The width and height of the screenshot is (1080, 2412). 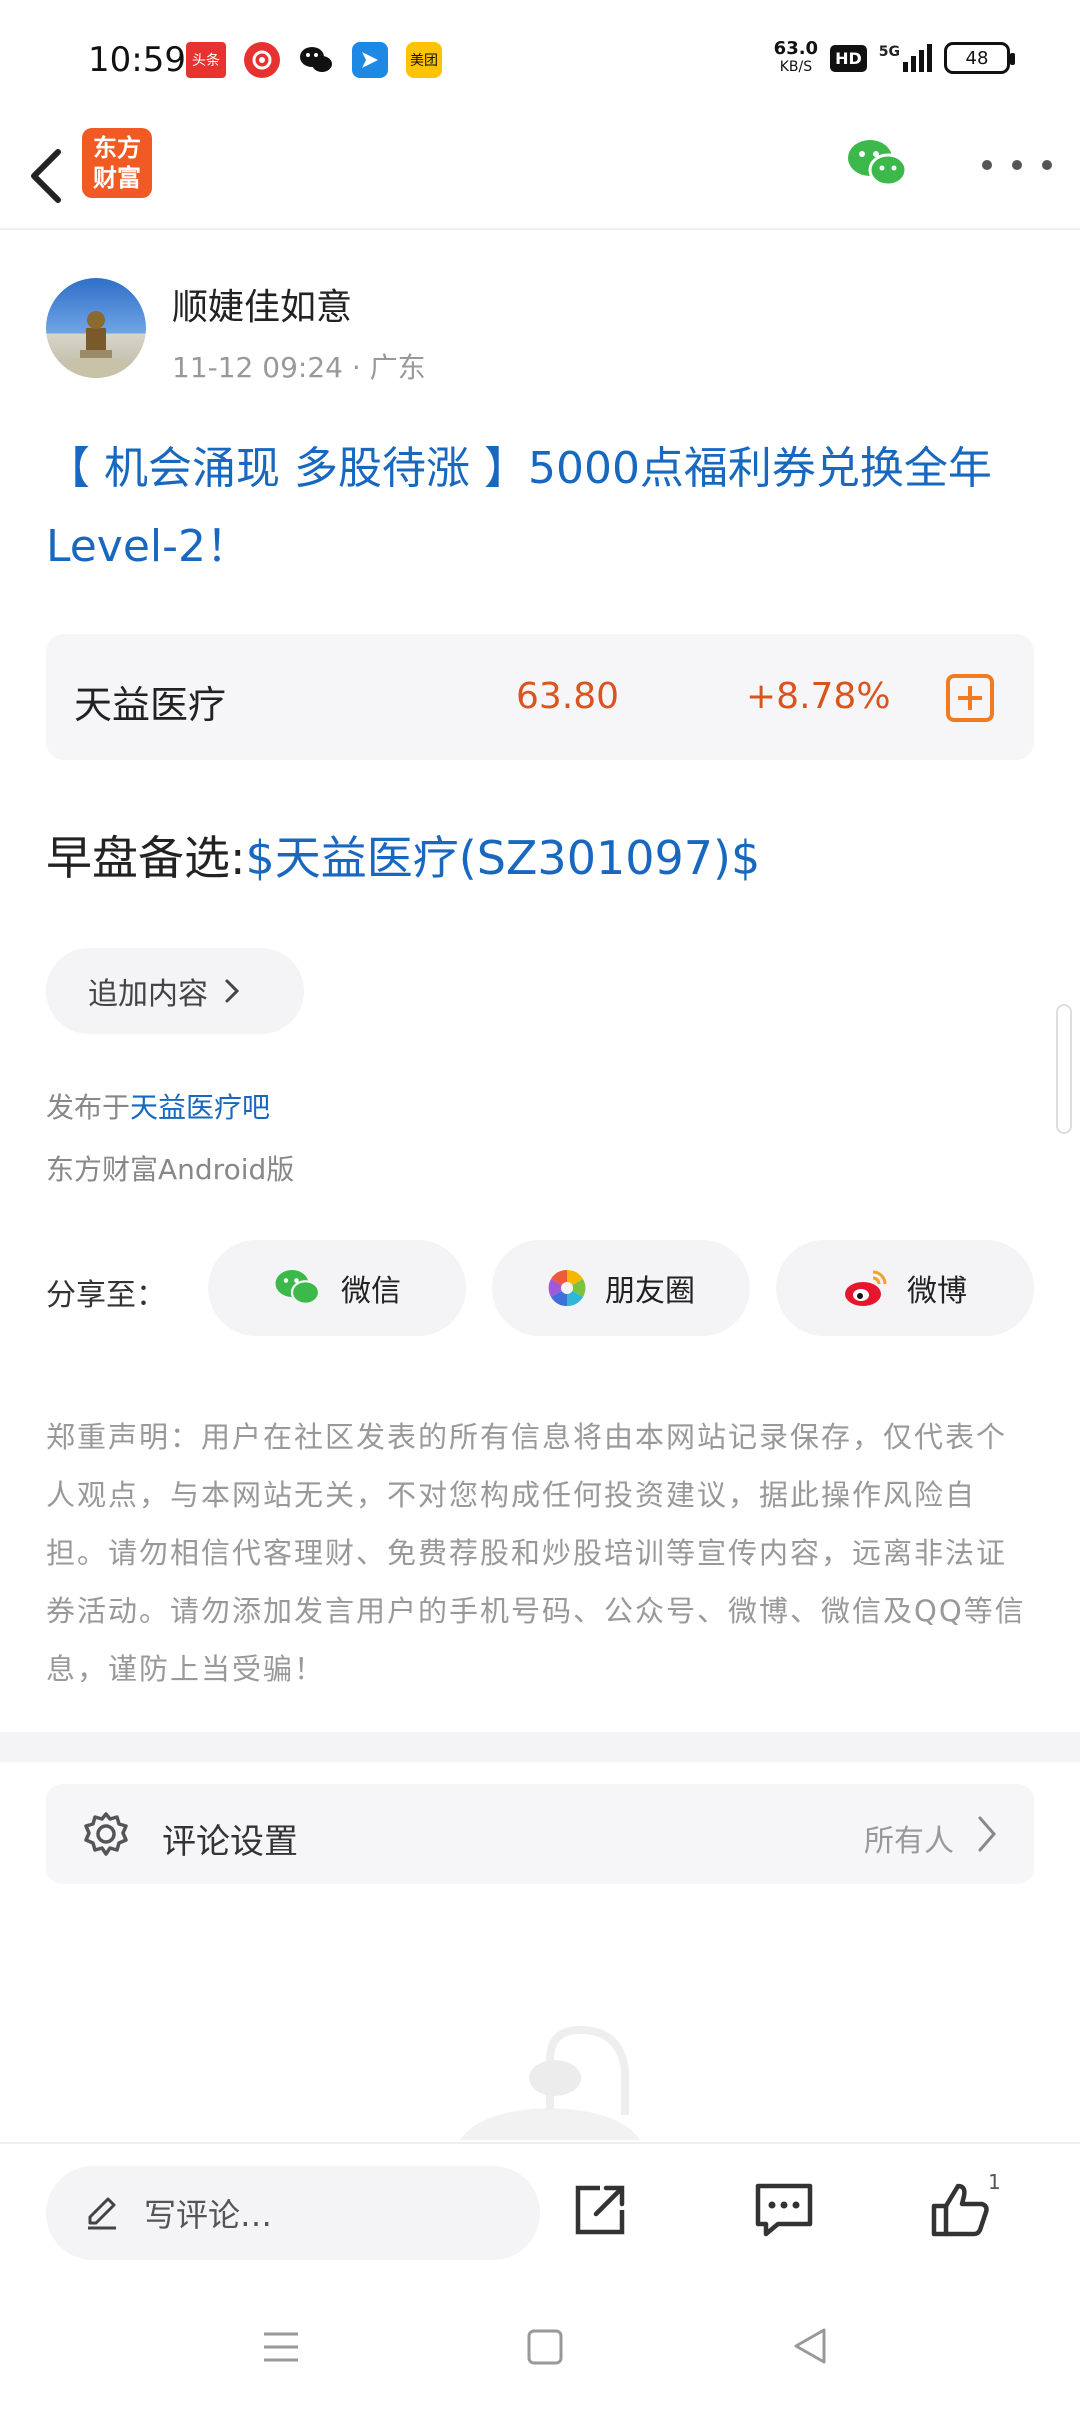 I want to click on stock-bar-link: 天益医疗吧, so click(x=200, y=1107).